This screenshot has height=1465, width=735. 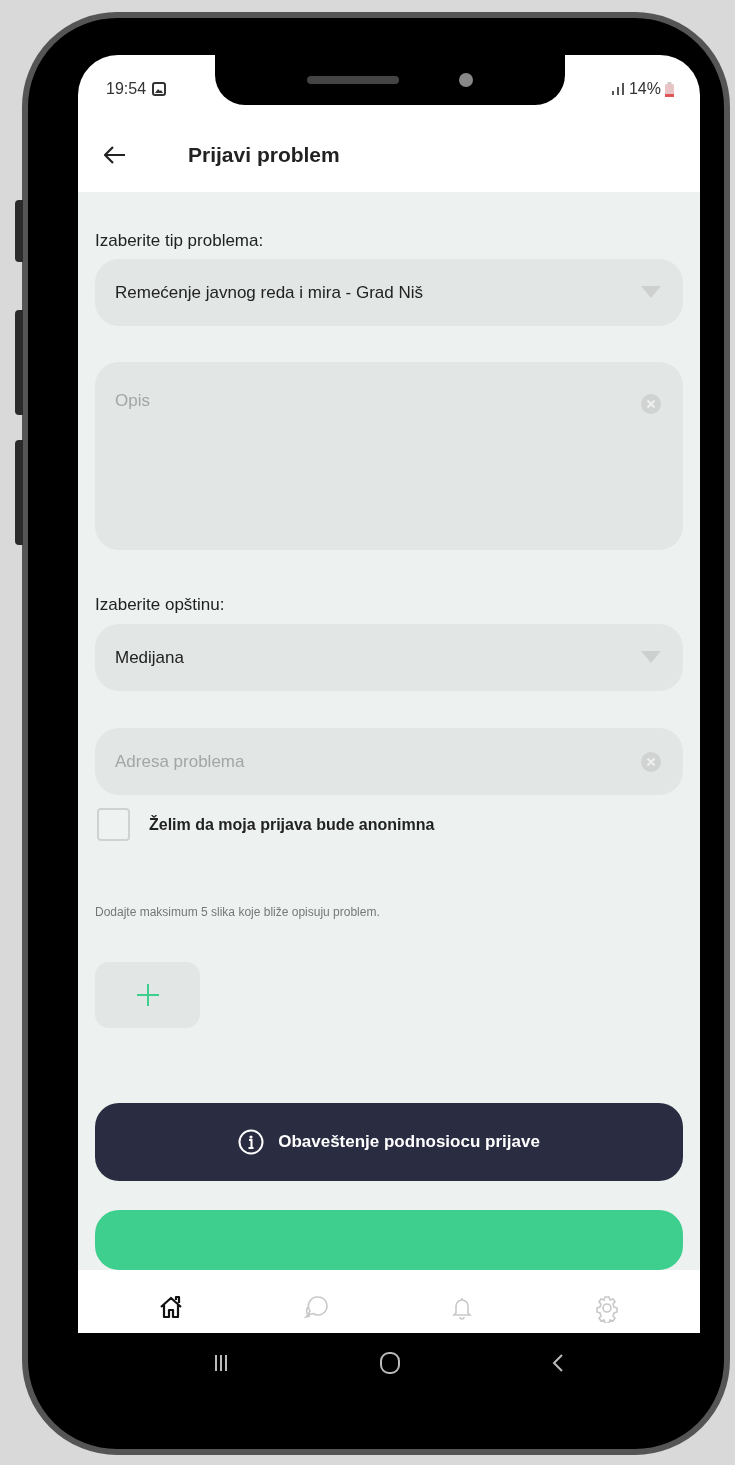 I want to click on back-chevron-icon, so click(x=558, y=1363).